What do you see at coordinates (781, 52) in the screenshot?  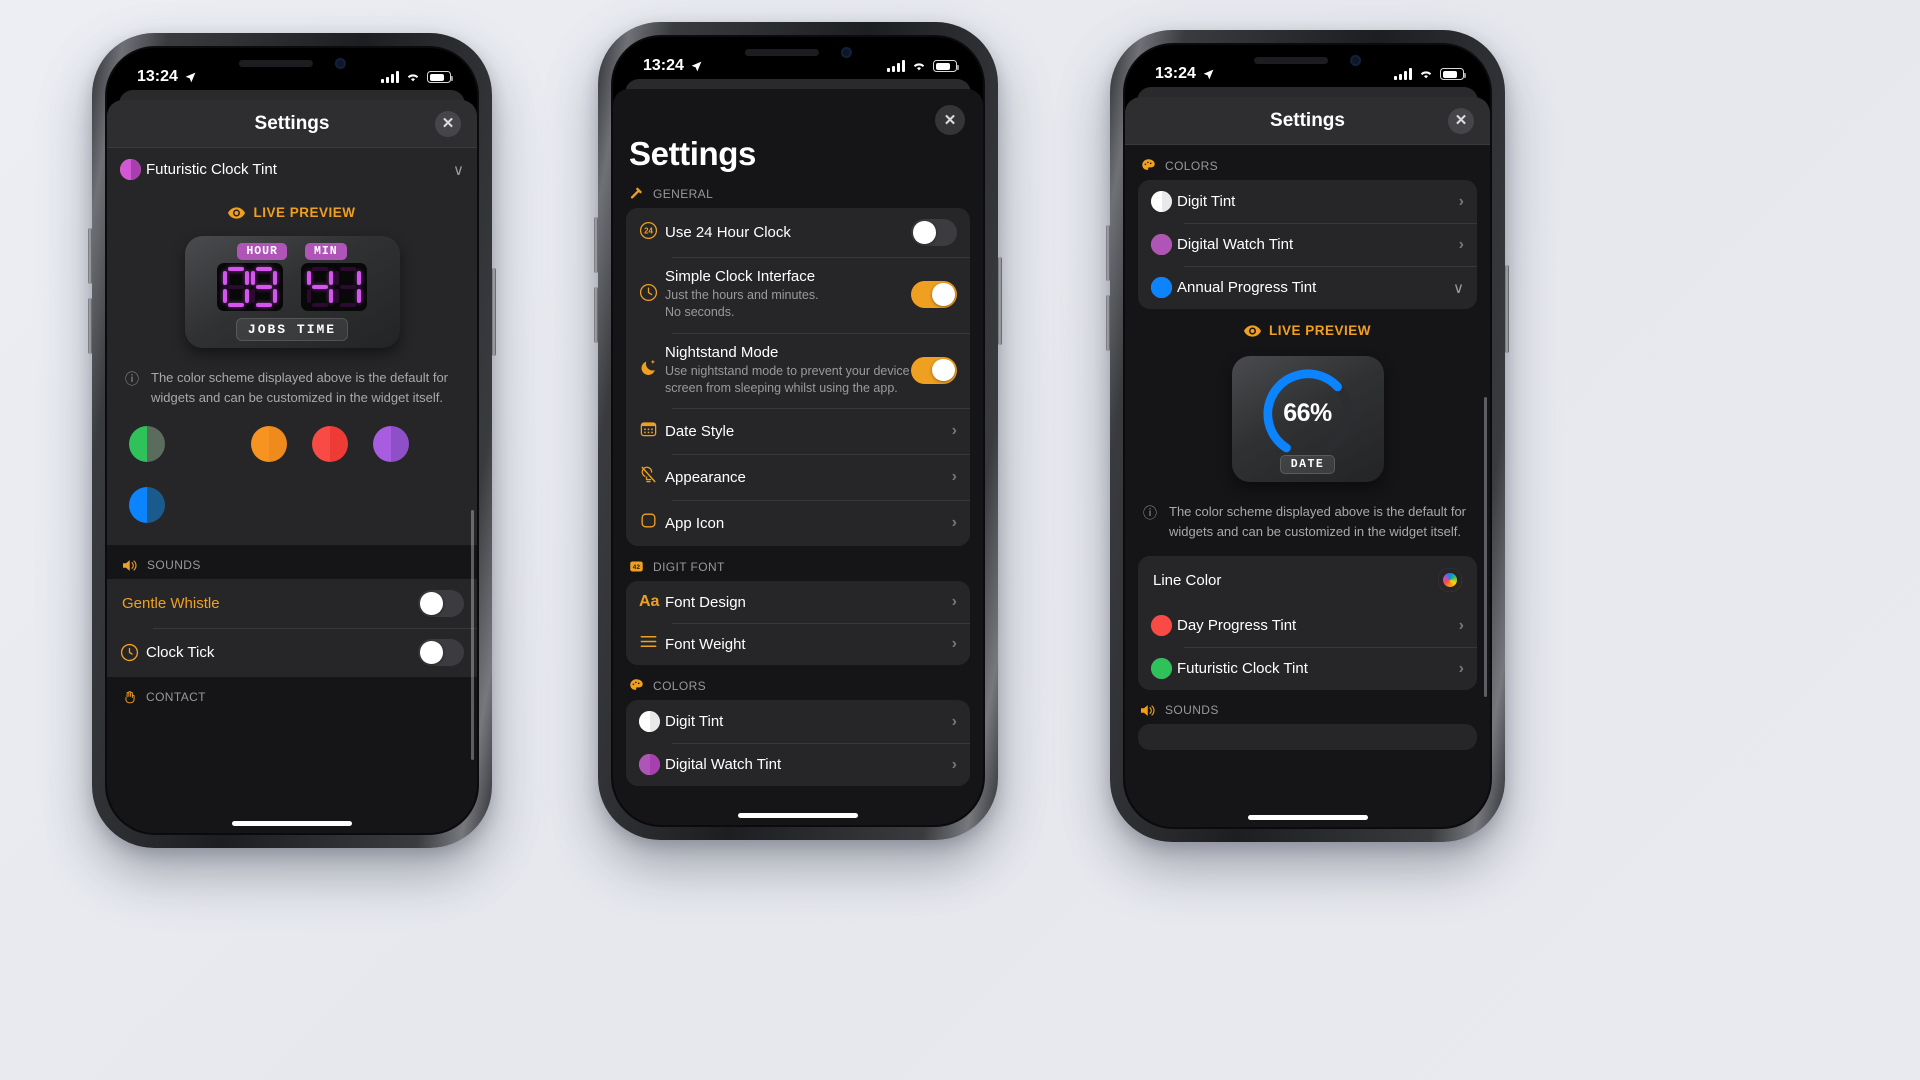 I see `earpiece-speaker` at bounding box center [781, 52].